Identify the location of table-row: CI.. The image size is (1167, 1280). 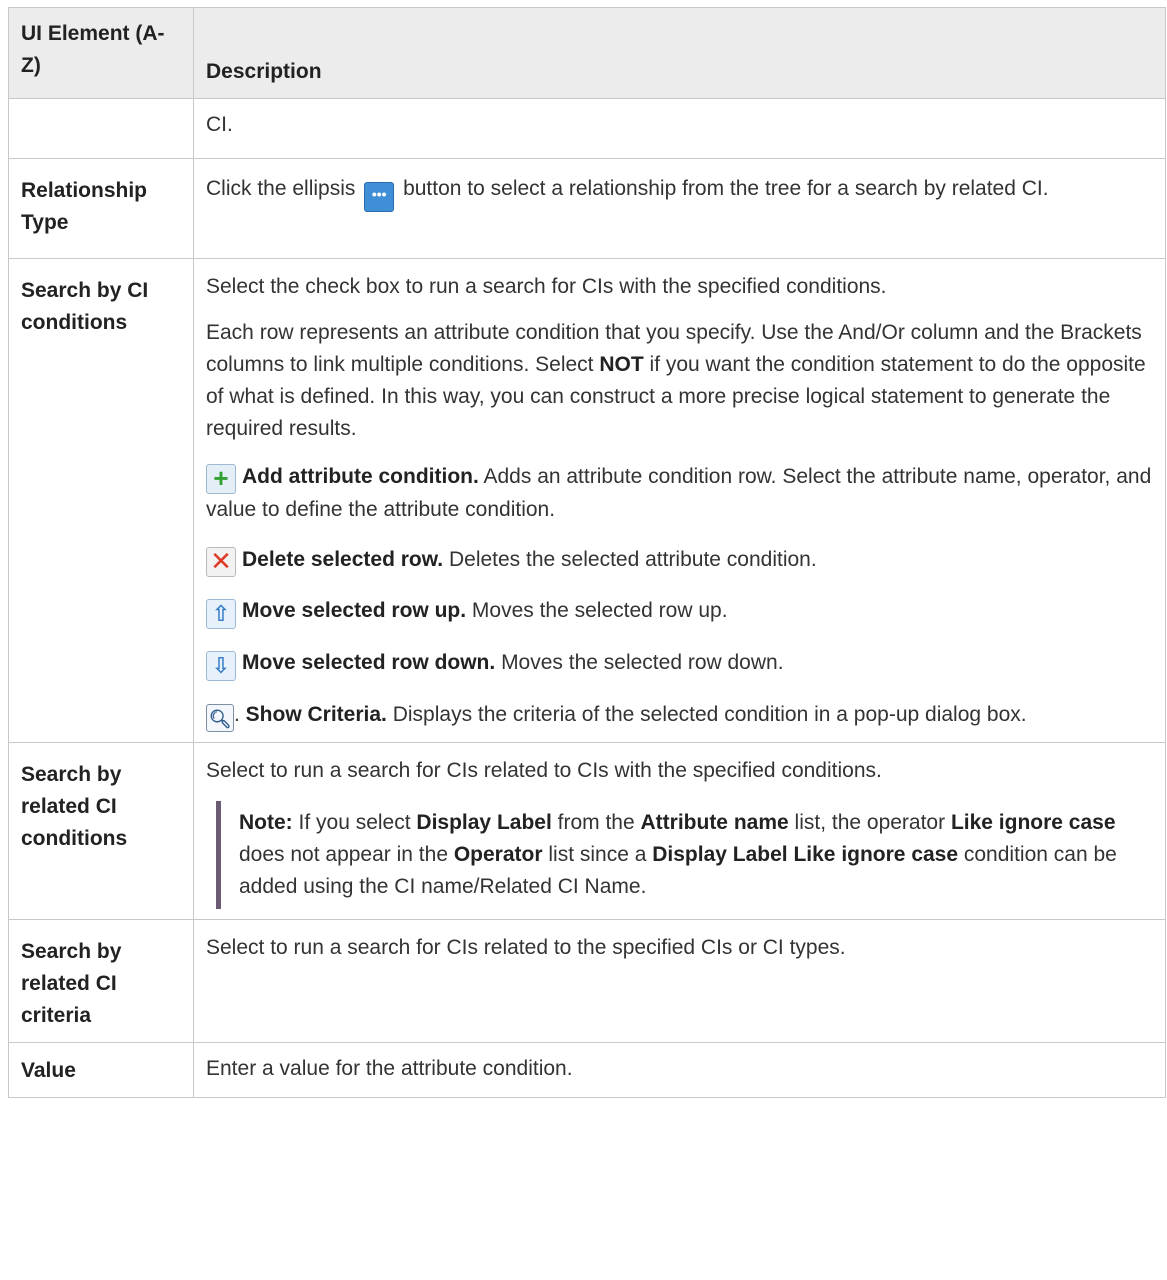
(587, 128).